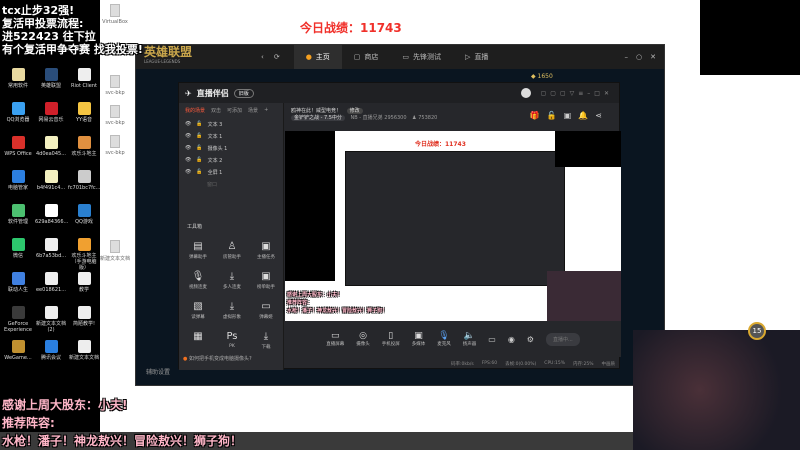 This screenshot has width=800, height=450. Describe the element at coordinates (232, 310) in the screenshot. I see `tool-button: ⤓ 虚拟形象` at that location.